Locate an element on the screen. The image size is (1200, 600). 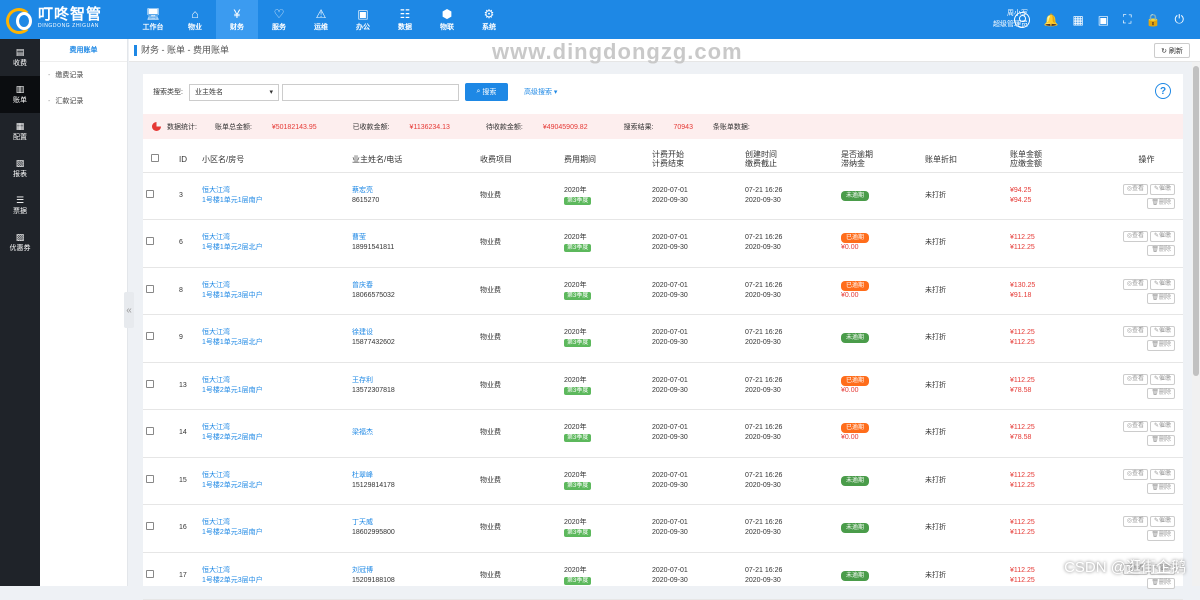
nav-item-7: ⬢ 物联 is located at coordinates (447, 19).